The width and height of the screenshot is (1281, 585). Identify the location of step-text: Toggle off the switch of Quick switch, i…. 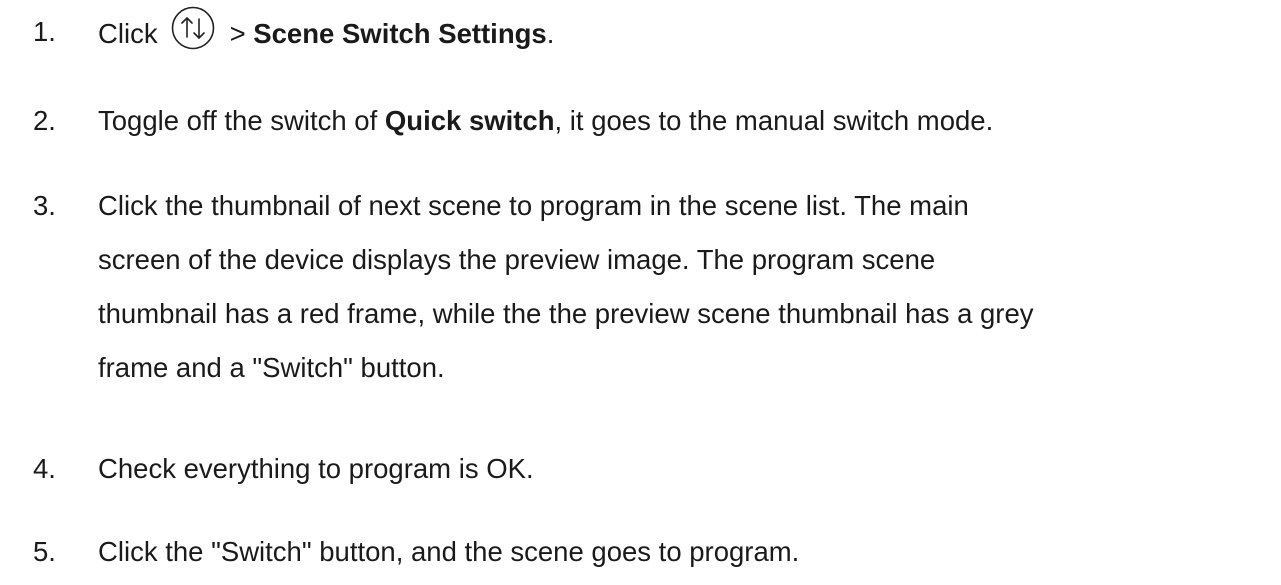
(683, 121).